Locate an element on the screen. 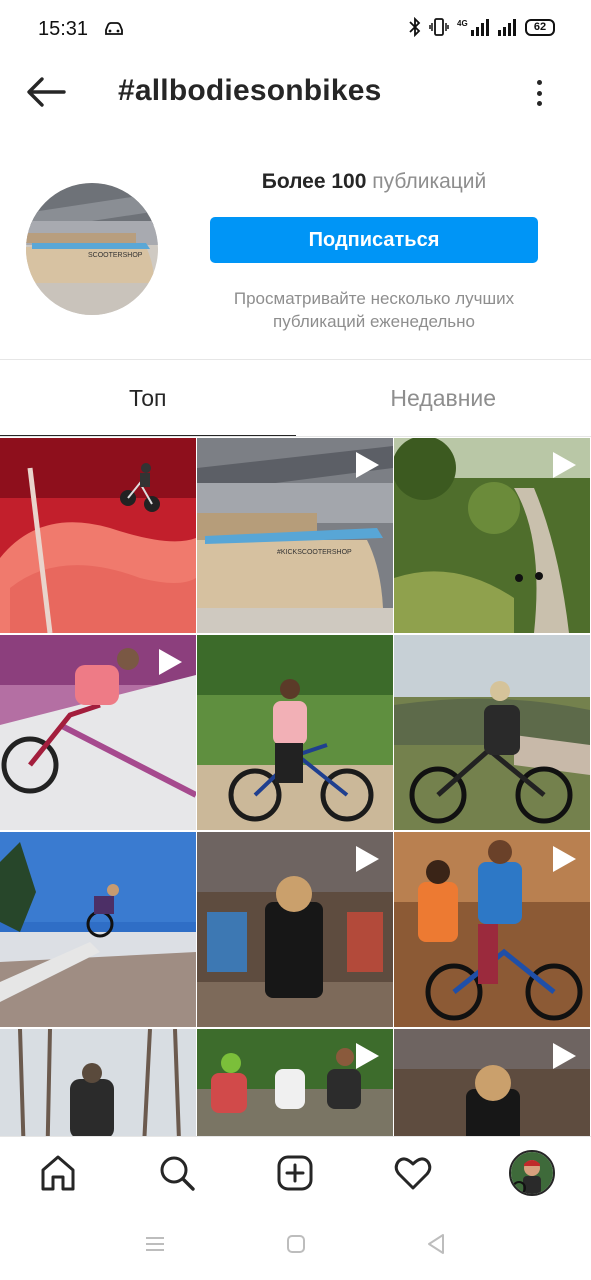 The height and width of the screenshot is (1280, 591). grid-post: #KICKSCOOTERSHOP is located at coordinates (295, 535).